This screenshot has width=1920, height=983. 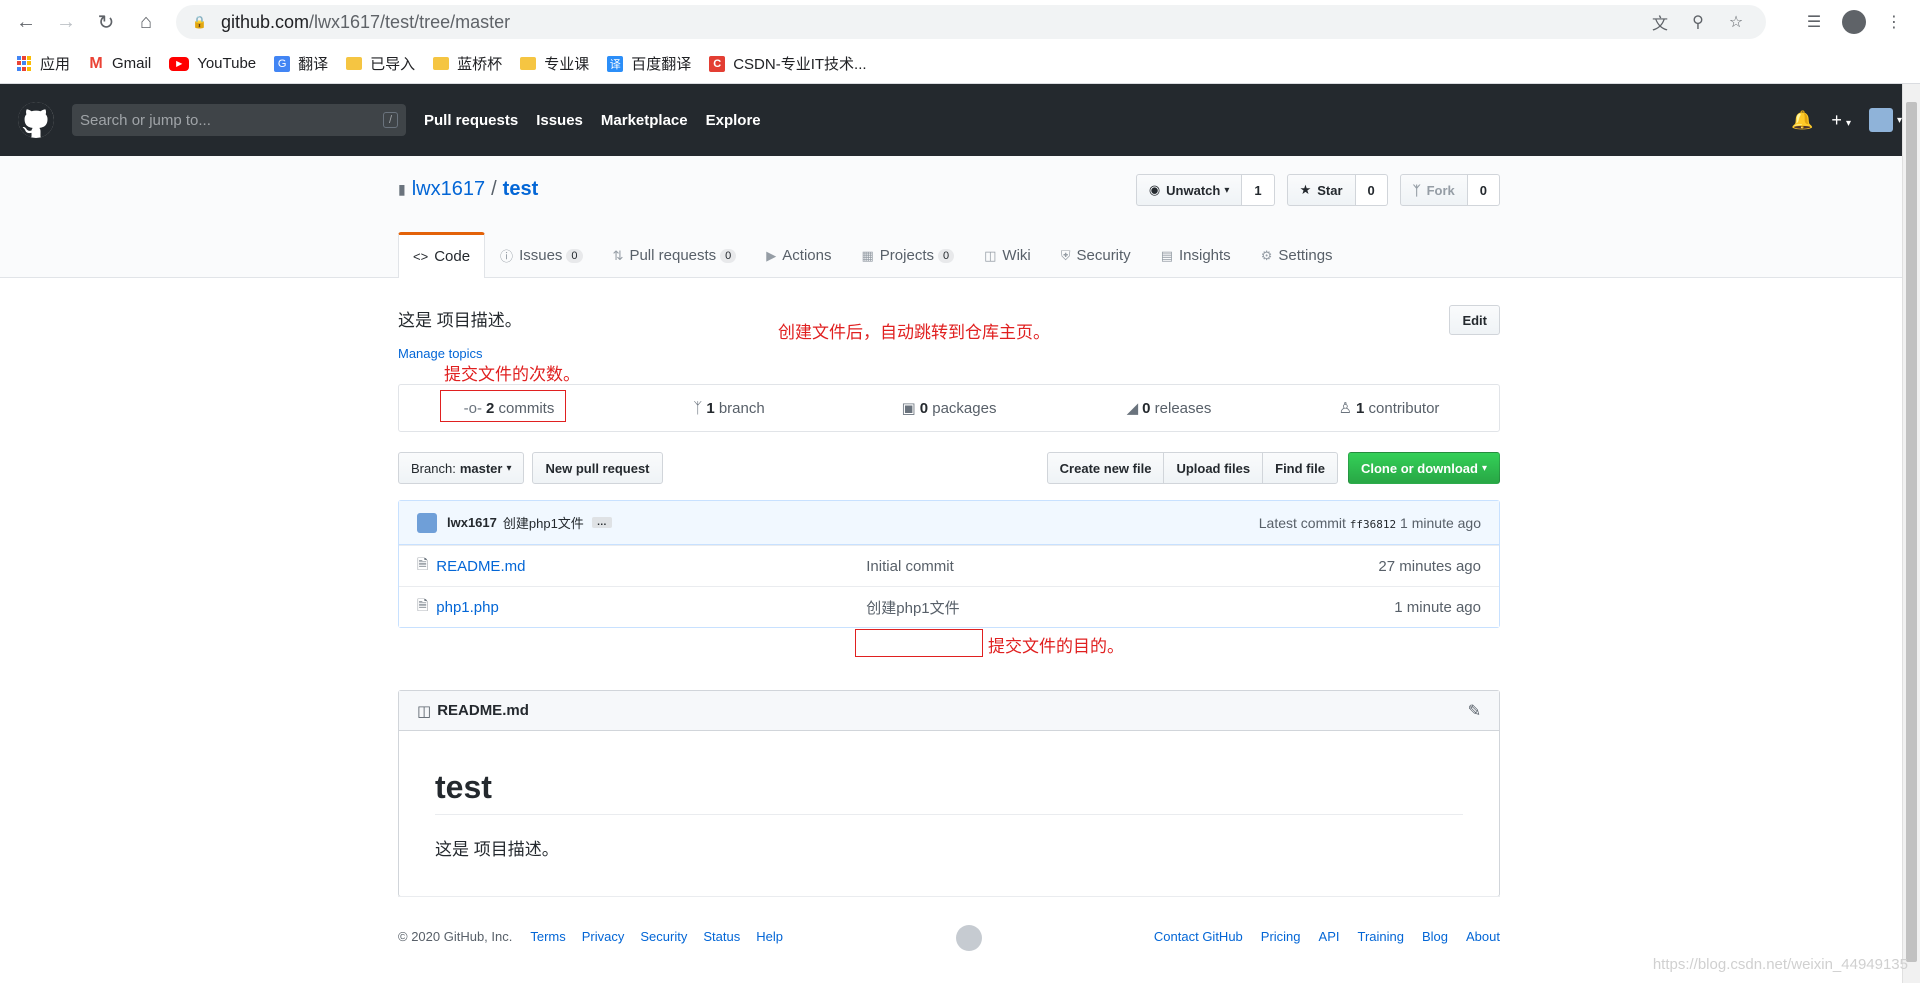 I want to click on footer-training: Training, so click(x=1381, y=936).